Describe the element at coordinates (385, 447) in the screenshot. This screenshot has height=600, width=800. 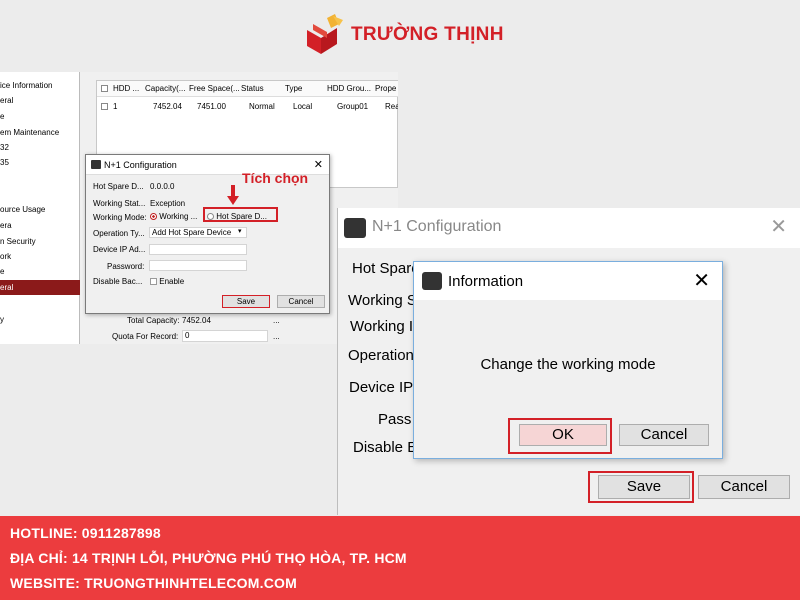
I see `disable-backup-label: Disable E` at that location.